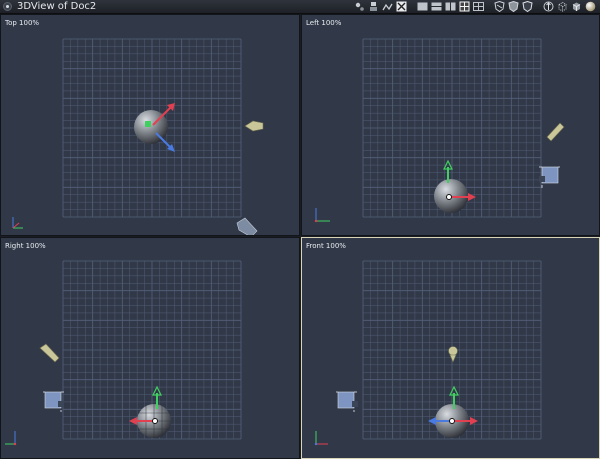 The image size is (600, 459). What do you see at coordinates (57, 6) in the screenshot?
I see `window-title: 3DView of Doc2` at bounding box center [57, 6].